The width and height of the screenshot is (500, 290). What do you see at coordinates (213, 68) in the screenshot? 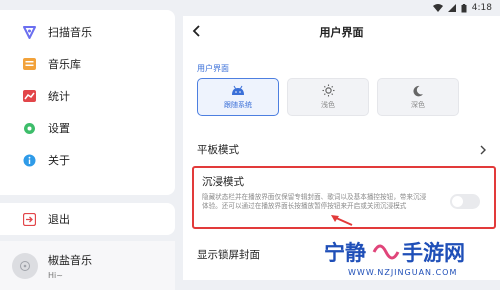
I see `section-label: 用户界面` at bounding box center [213, 68].